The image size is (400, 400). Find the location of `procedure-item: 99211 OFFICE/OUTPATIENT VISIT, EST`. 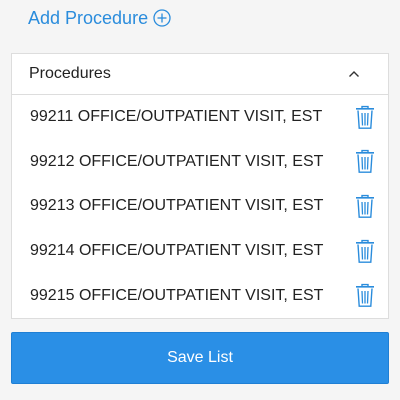

procedure-item: 99211 OFFICE/OUTPATIENT VISIT, EST is located at coordinates (200, 117).